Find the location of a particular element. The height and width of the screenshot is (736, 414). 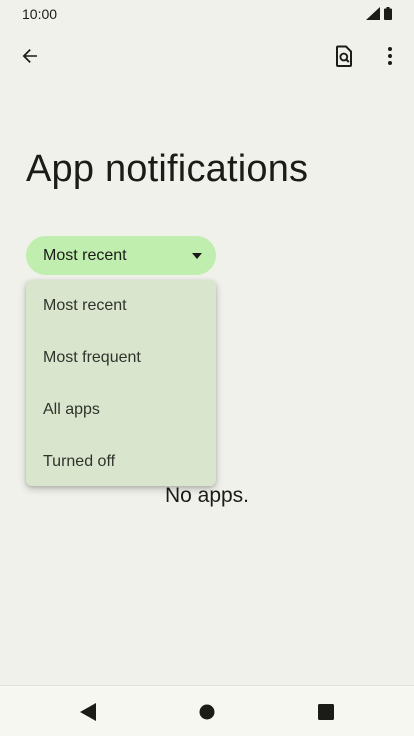

nav-back-button is located at coordinates (88, 712).